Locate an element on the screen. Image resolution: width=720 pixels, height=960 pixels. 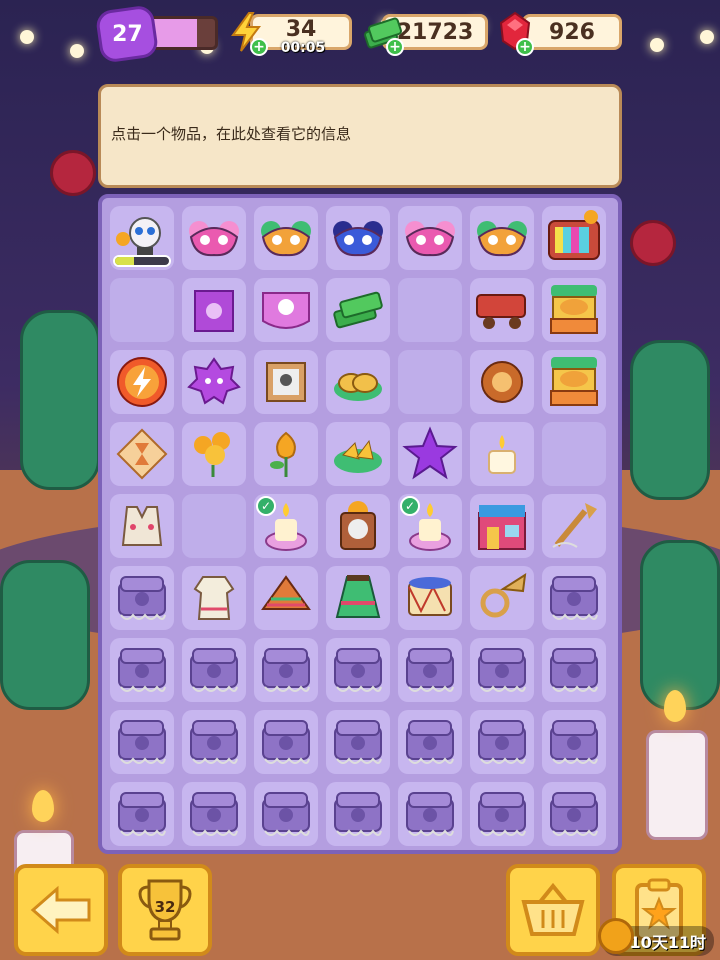
marigold-bunch-icon is located at coordinates (214, 454).